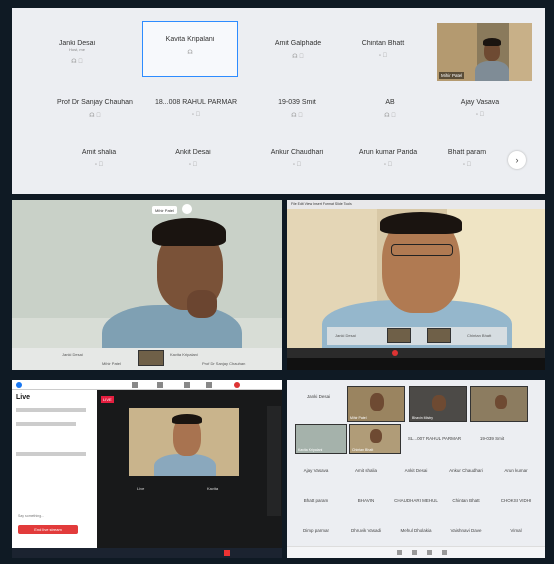 The height and width of the screenshot is (564, 554). Describe the element at coordinates (297, 110) in the screenshot. I see `participant-tile: 19-039 Smit ☊ ⃠` at that location.